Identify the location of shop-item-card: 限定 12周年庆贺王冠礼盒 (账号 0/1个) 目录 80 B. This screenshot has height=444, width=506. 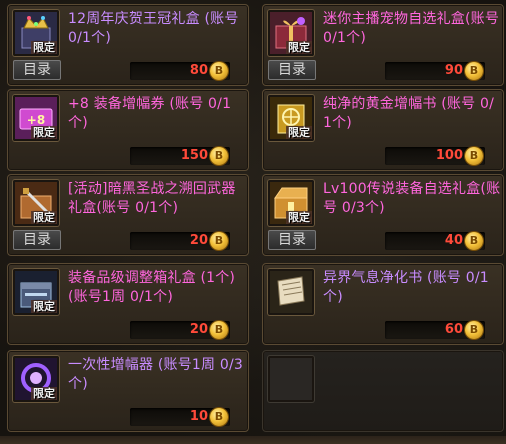
(128, 45).